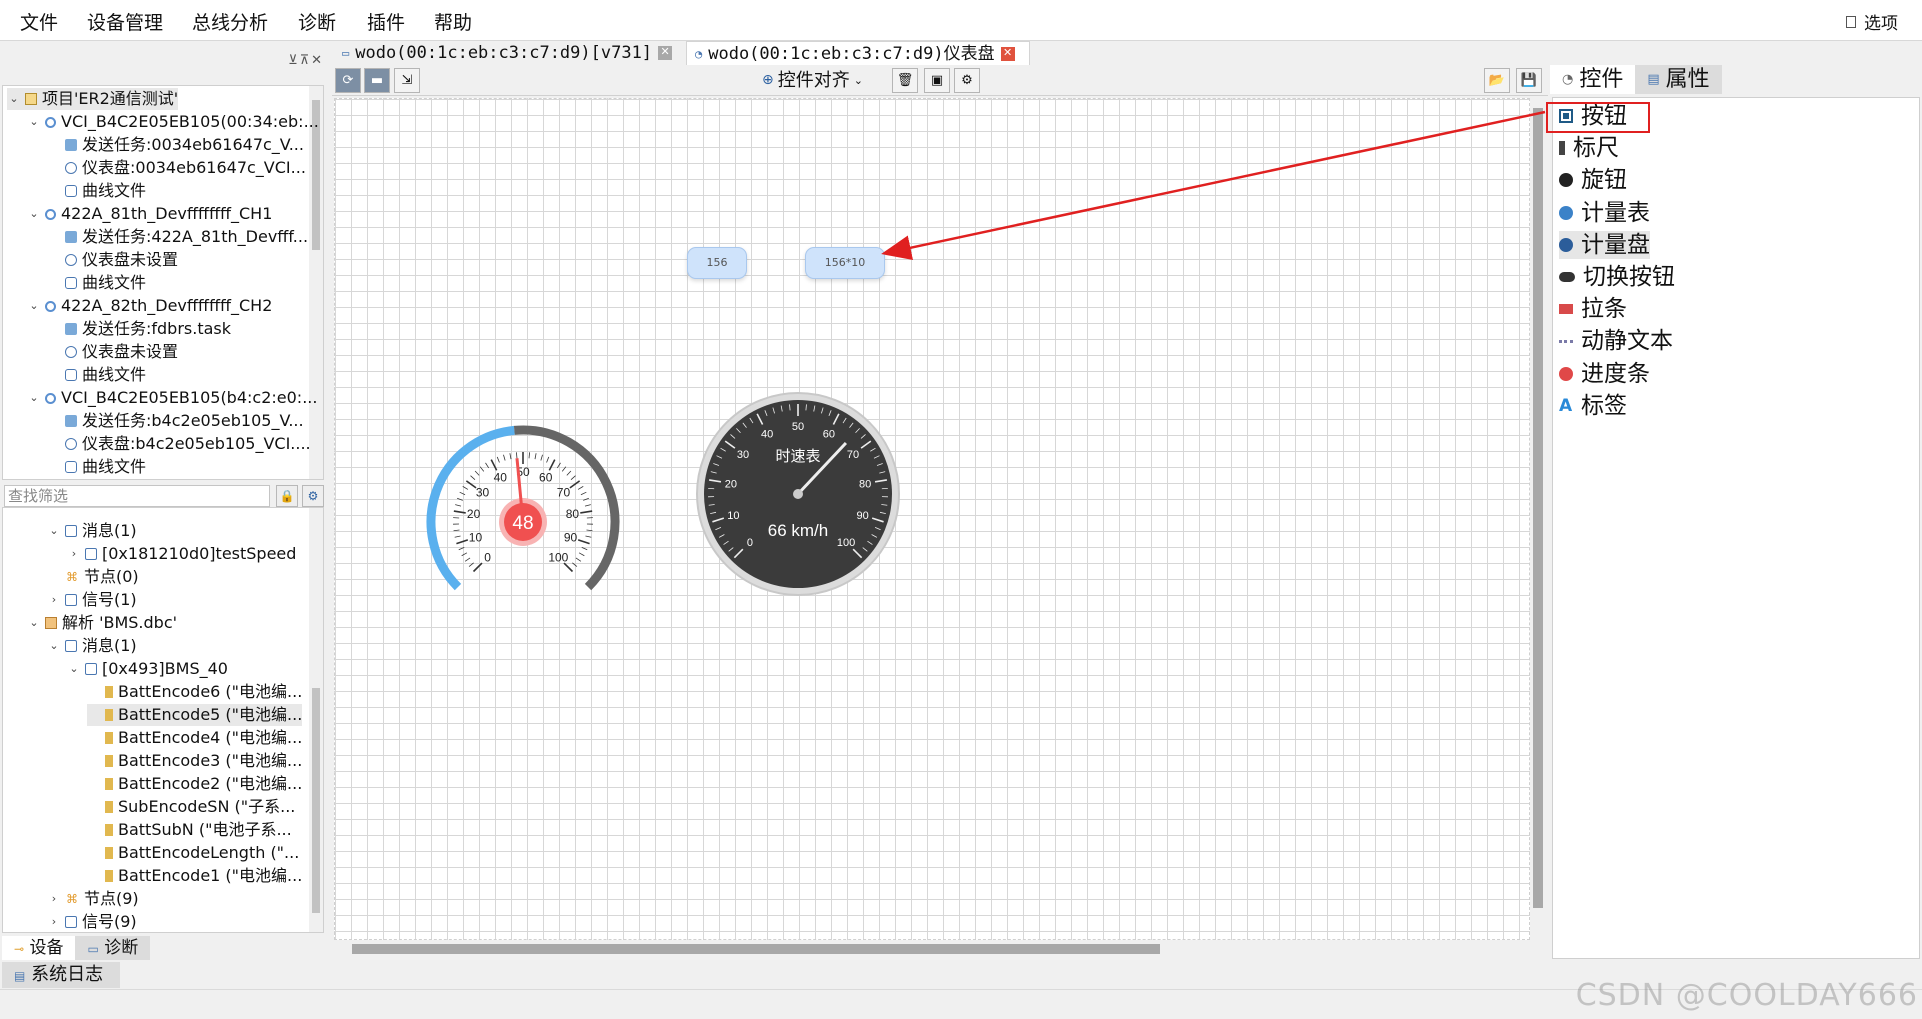 The image size is (1922, 1019). I want to click on tree-item: ⌄ 解析 'BMS.dbc', so click(102, 623).